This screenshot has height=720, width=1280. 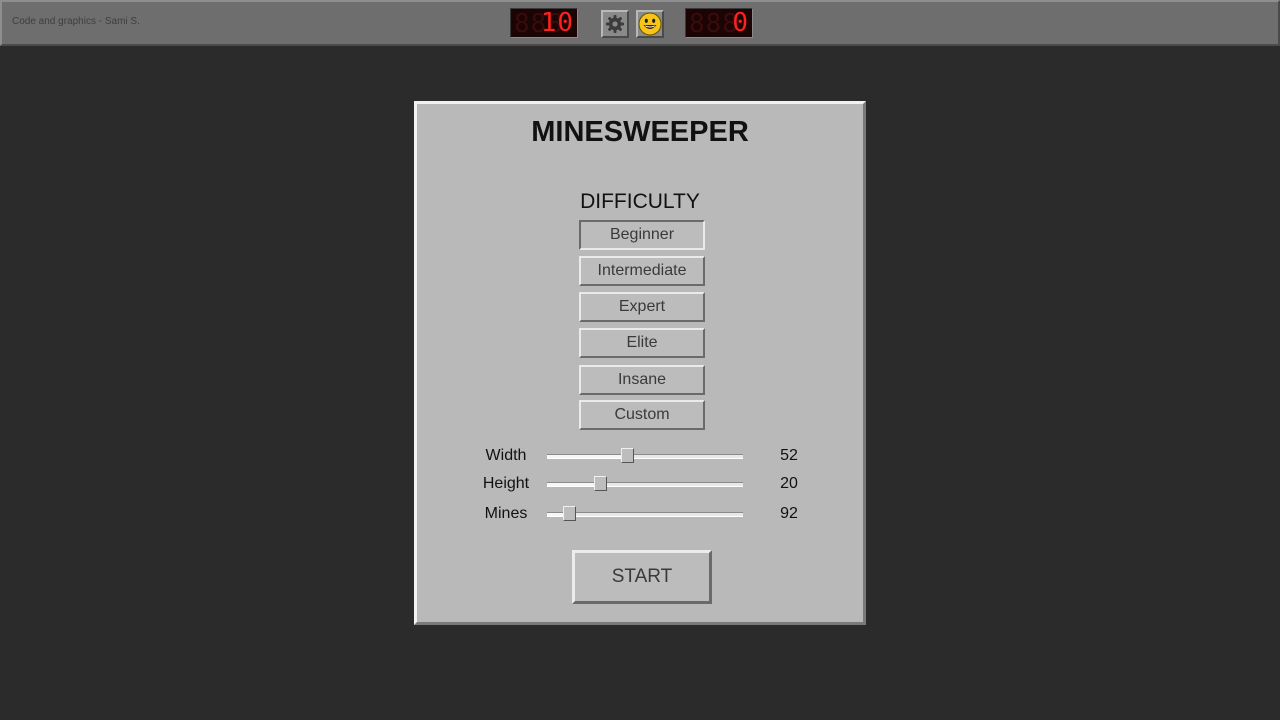 What do you see at coordinates (506, 455) in the screenshot?
I see `width-label: Width` at bounding box center [506, 455].